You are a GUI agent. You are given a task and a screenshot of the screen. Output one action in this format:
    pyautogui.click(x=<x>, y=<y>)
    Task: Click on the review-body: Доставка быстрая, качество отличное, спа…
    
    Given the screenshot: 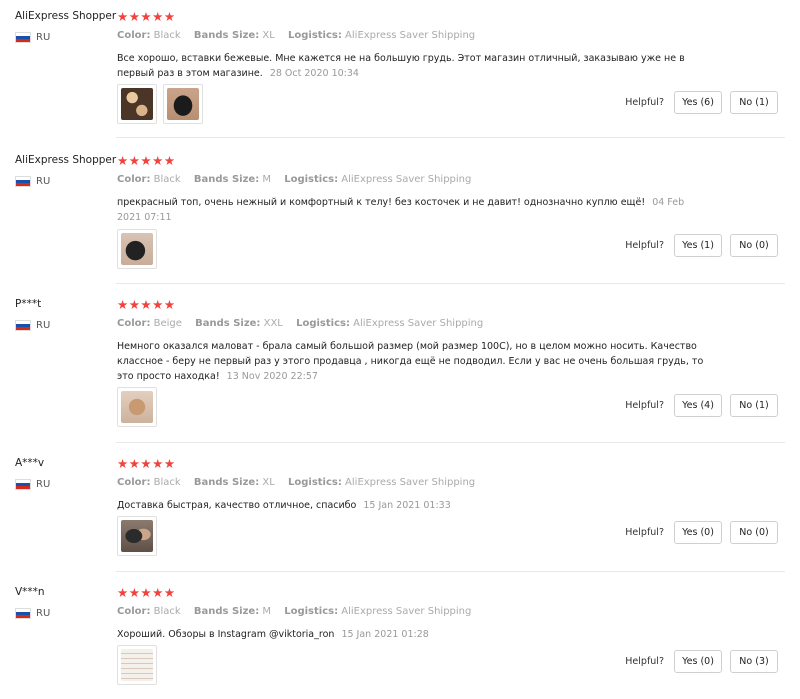 What is the action you would take?
    pyautogui.click(x=237, y=505)
    